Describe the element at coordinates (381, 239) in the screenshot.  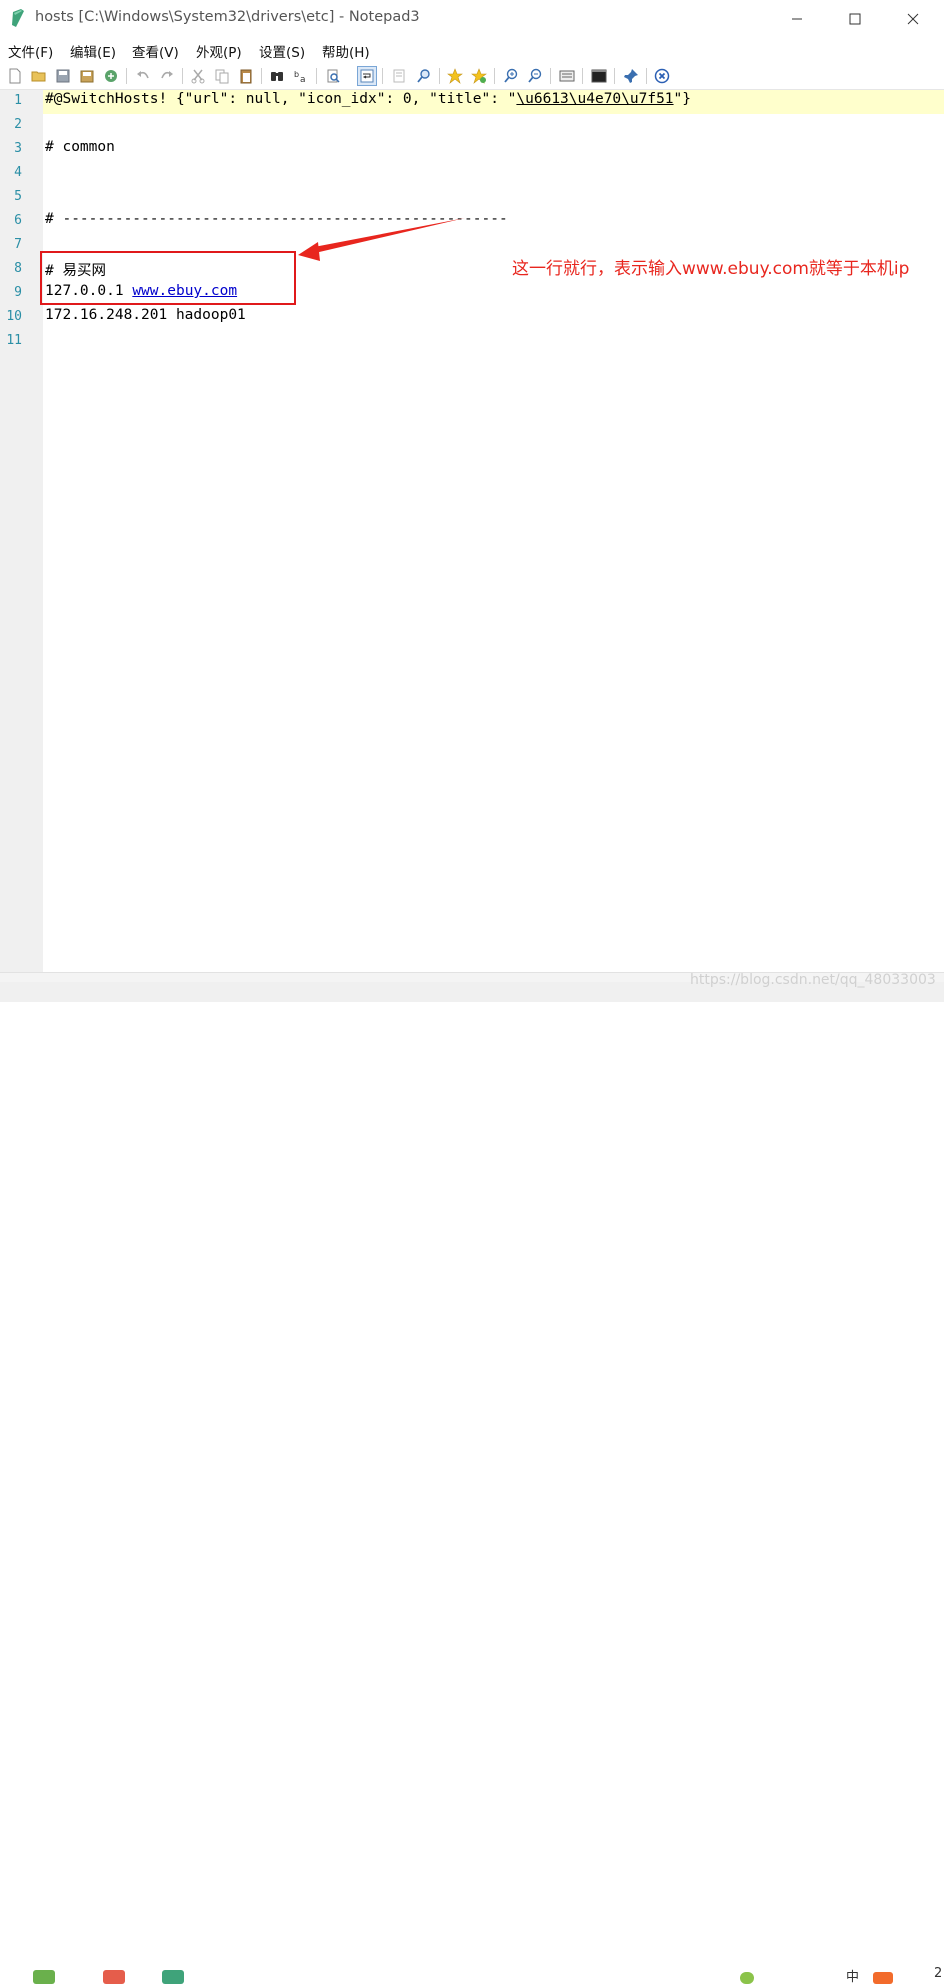
I see `annotation-arrow-icon` at that location.